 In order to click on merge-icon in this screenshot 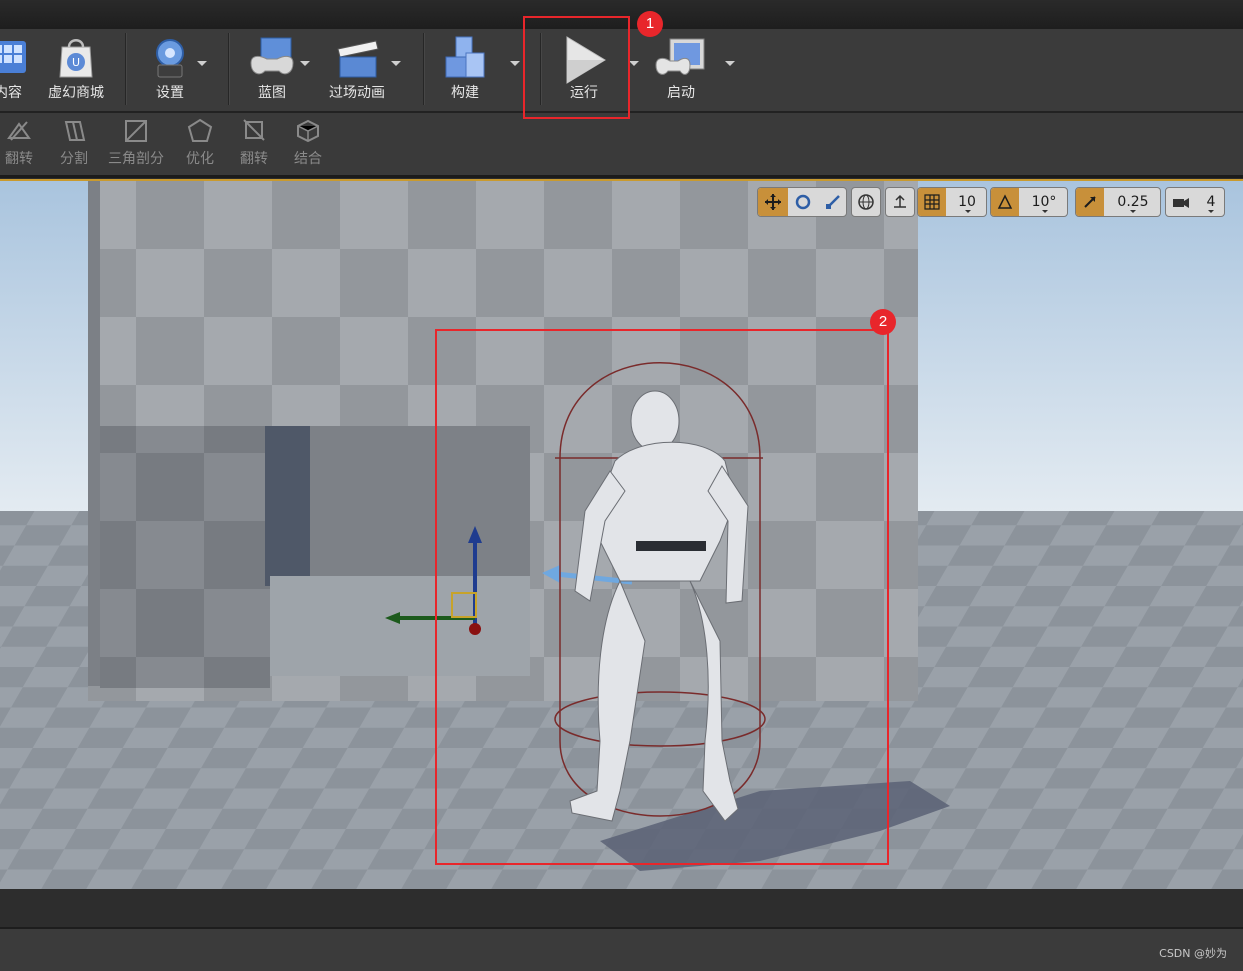, I will do `click(308, 131)`.